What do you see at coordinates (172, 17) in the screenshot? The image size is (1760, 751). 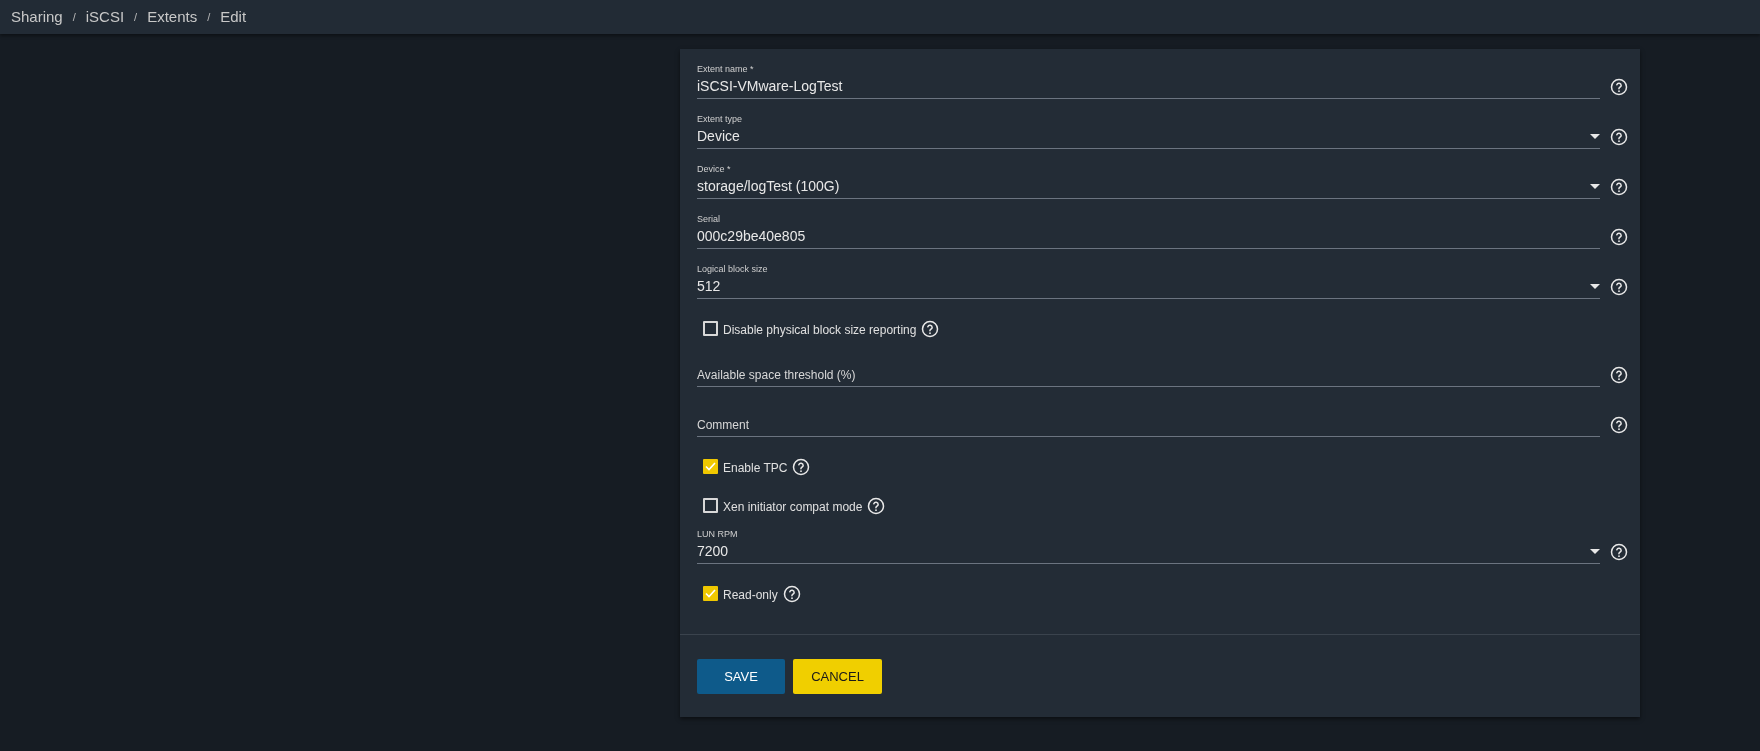 I see `breadcrumb-link: Extents` at bounding box center [172, 17].